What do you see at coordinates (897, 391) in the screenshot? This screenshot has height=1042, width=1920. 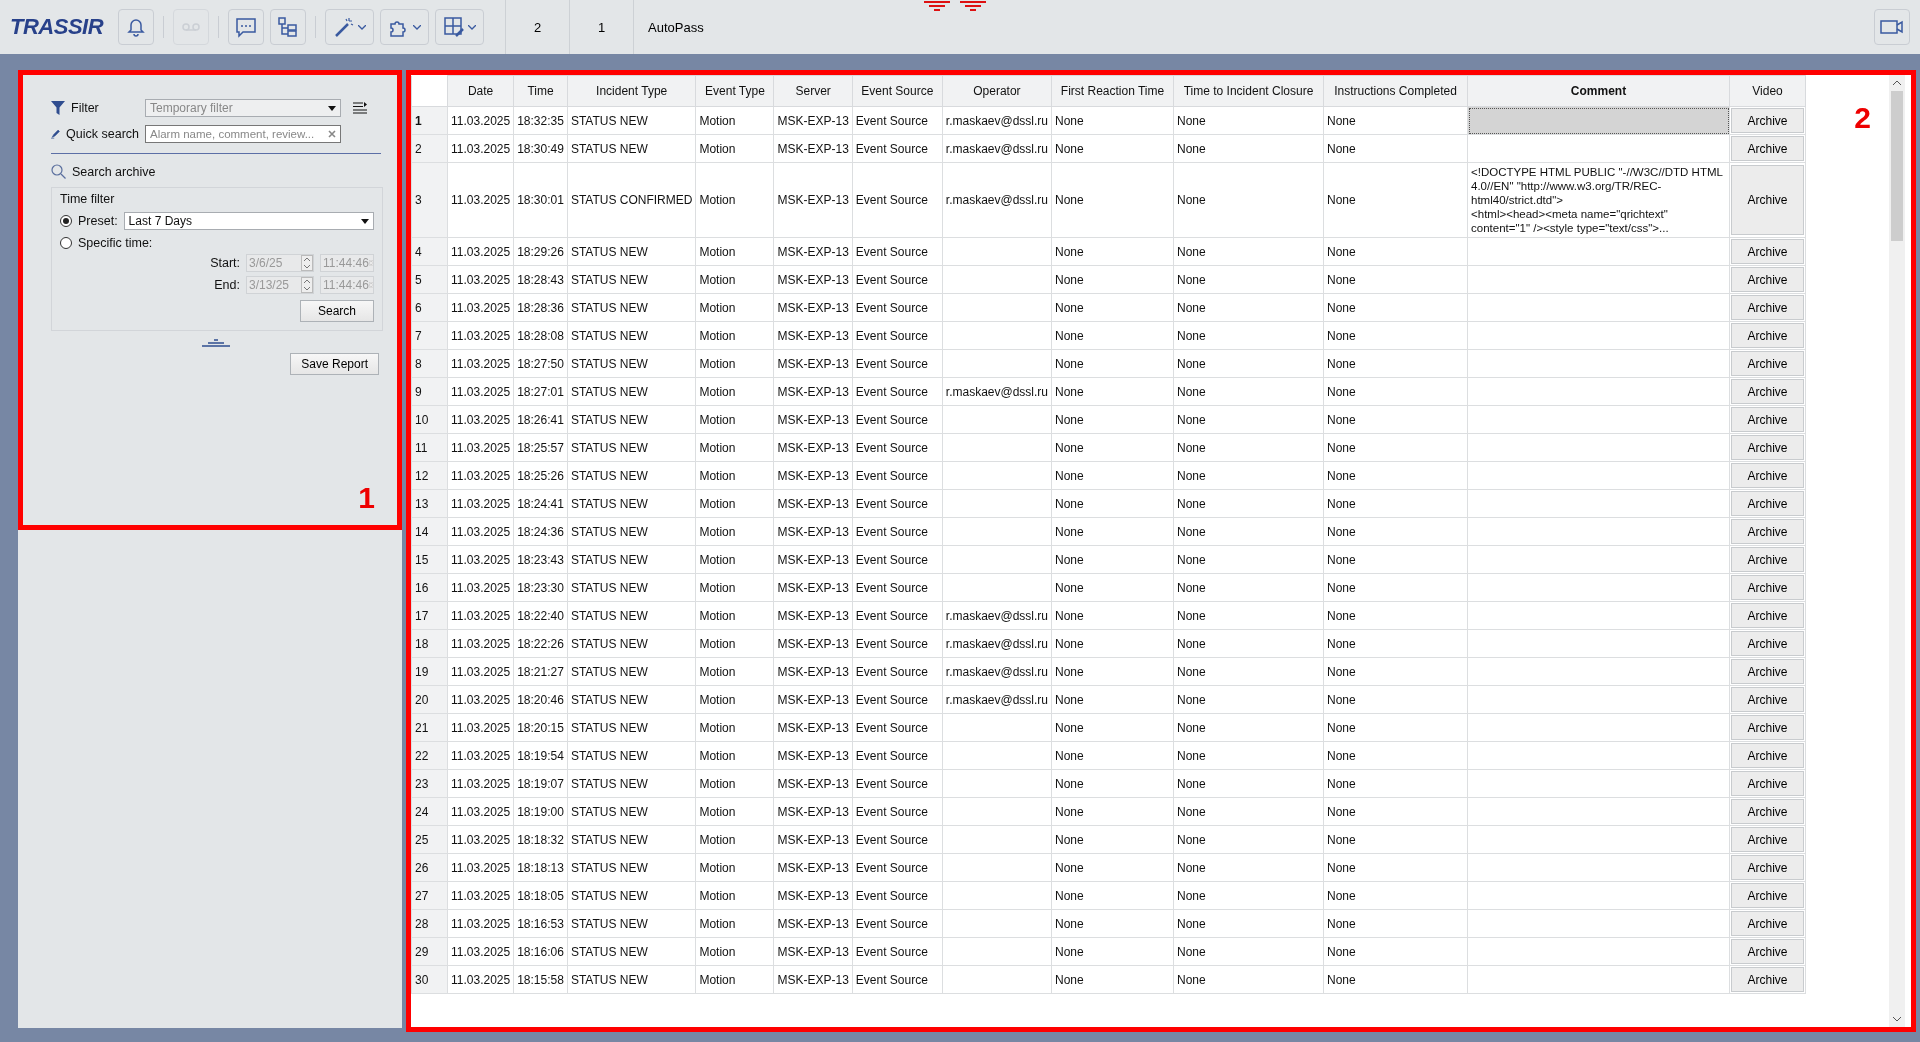 I see `table-cell: Event Source` at bounding box center [897, 391].